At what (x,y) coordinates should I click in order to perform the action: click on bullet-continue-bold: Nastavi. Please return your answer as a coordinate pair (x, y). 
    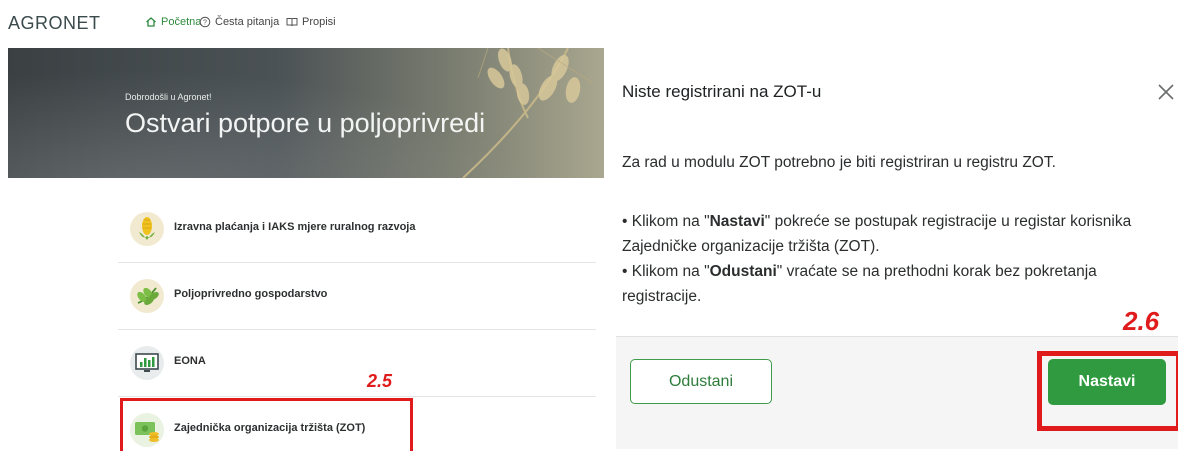
    Looking at the image, I should click on (737, 221).